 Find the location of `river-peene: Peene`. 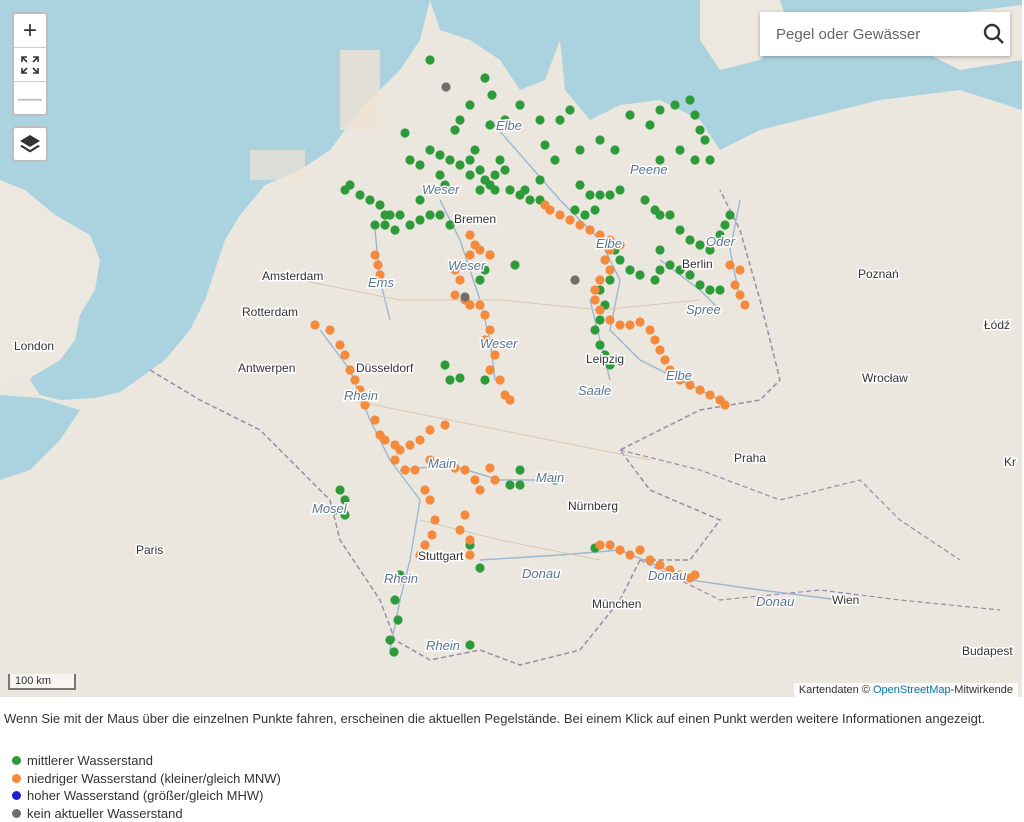

river-peene: Peene is located at coordinates (649, 169).